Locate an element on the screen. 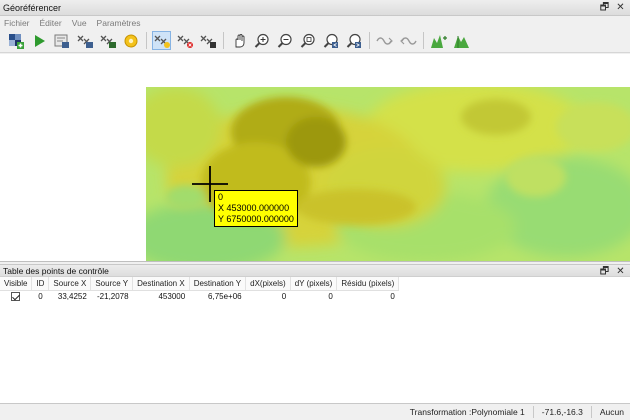 This screenshot has width=630, height=420. toolbar is located at coordinates (315, 41).